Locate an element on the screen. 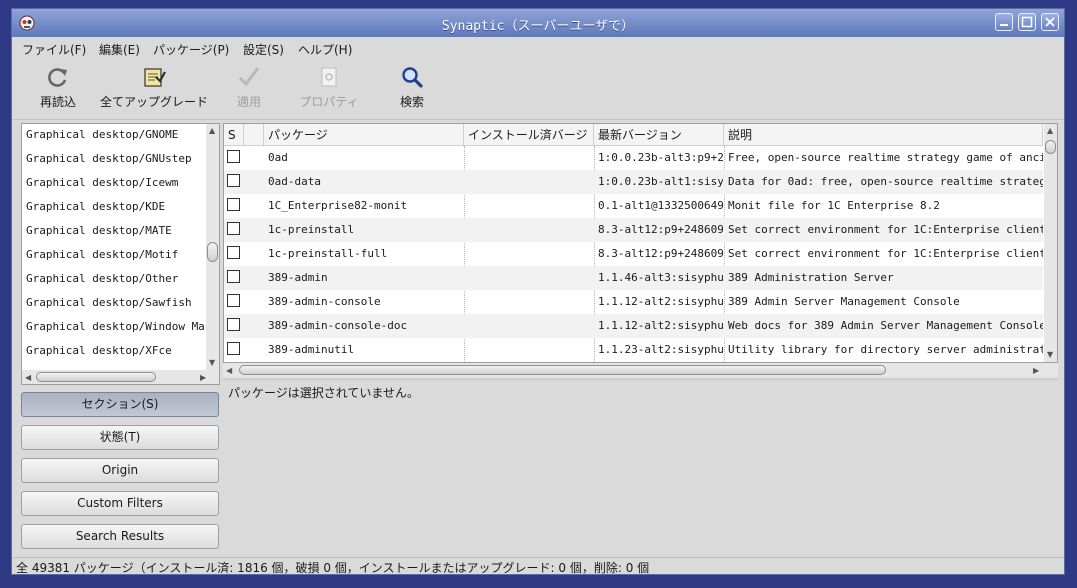 This screenshot has height=588, width=1077. upgrade-all-button: 全てアップグレード is located at coordinates (154, 87).